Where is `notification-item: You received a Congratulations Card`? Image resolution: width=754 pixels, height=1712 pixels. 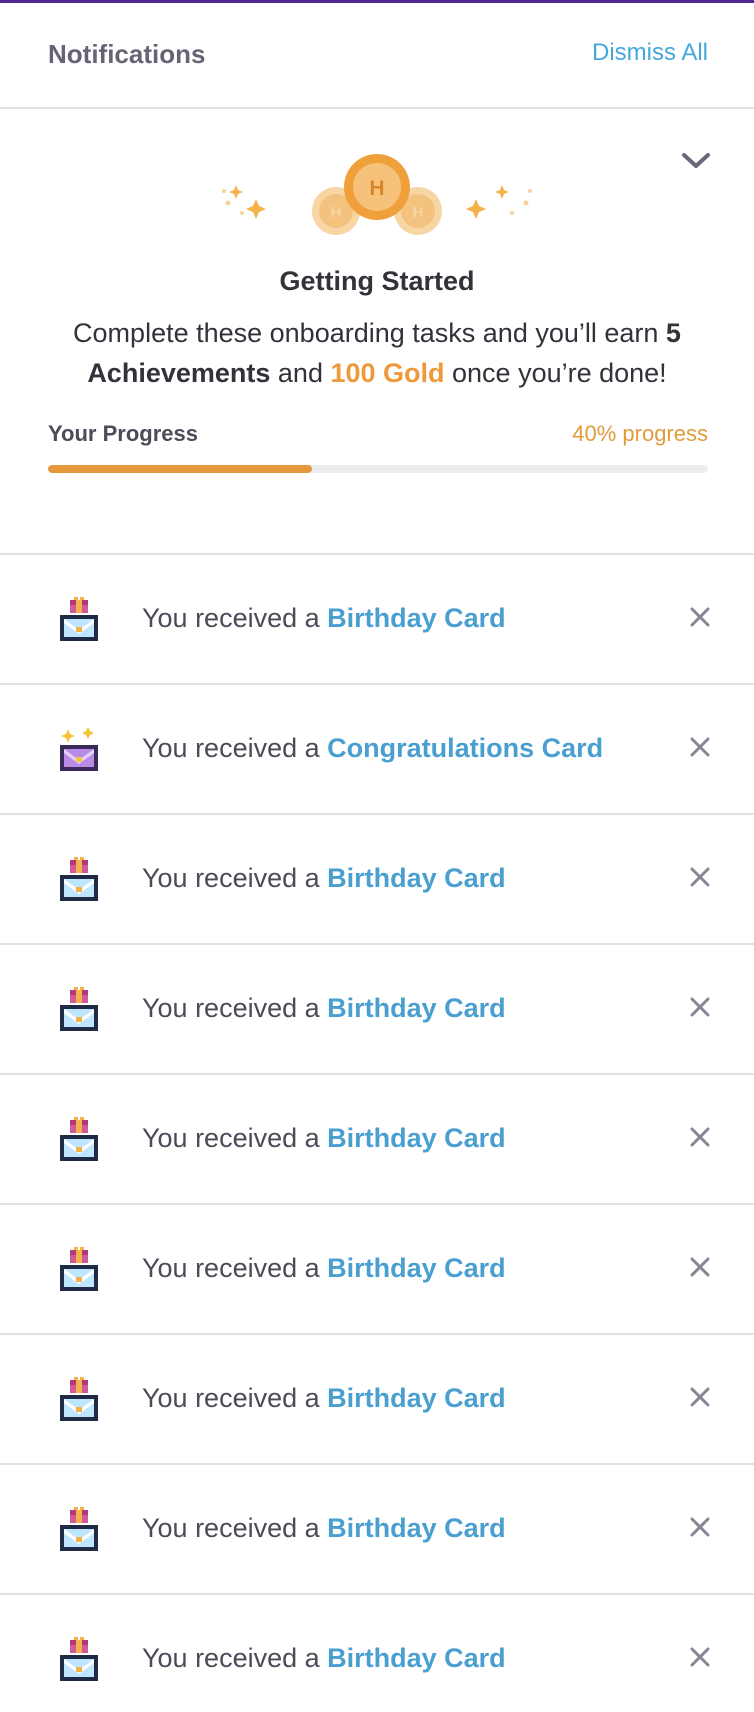 notification-item: You received a Congratulations Card is located at coordinates (377, 750).